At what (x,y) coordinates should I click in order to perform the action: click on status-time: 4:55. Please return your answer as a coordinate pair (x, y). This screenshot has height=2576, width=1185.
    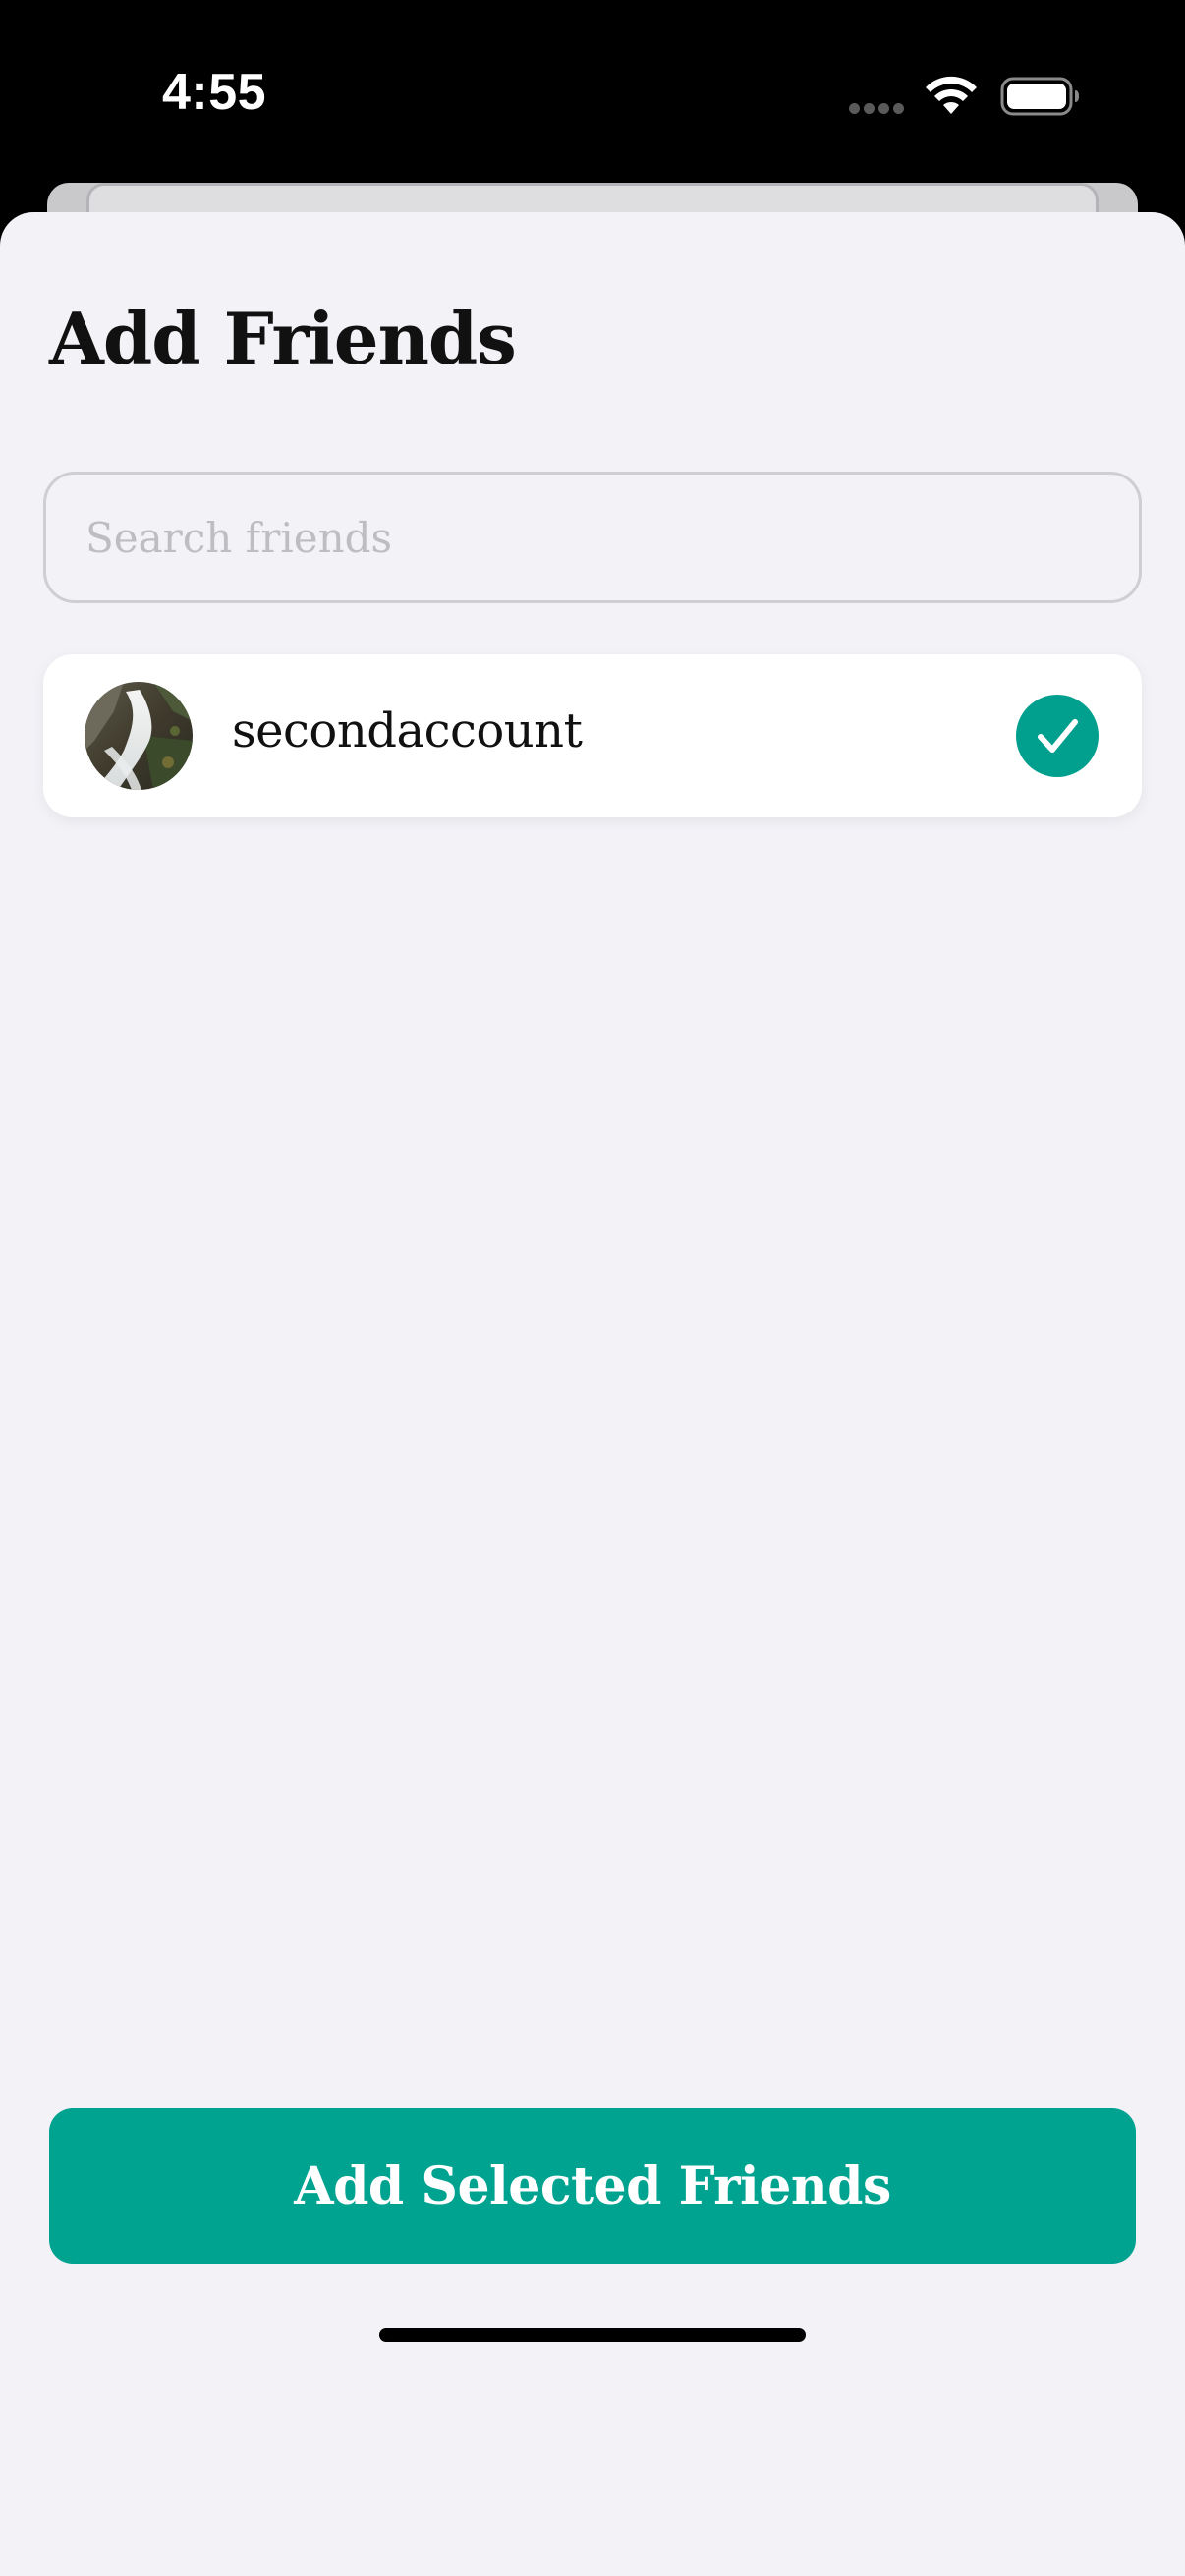
    Looking at the image, I should click on (215, 92).